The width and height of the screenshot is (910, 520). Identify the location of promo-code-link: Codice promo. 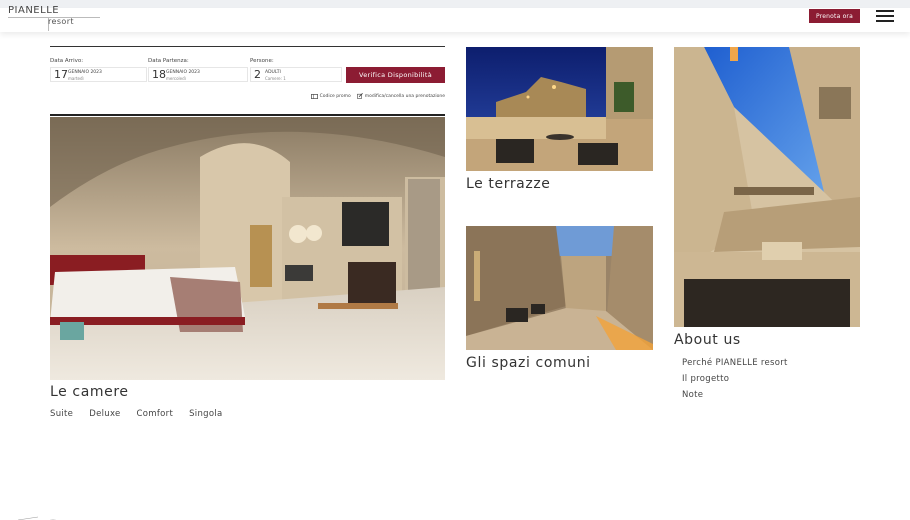
(330, 96).